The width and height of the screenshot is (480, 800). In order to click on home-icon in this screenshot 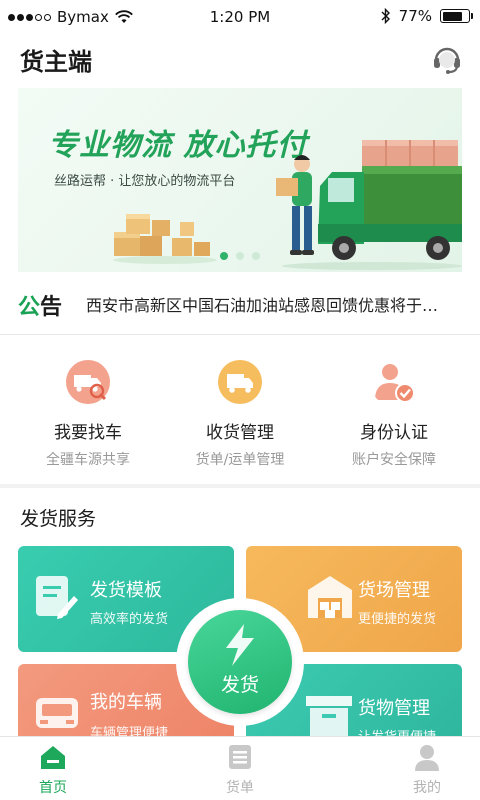, I will do `click(53, 757)`.